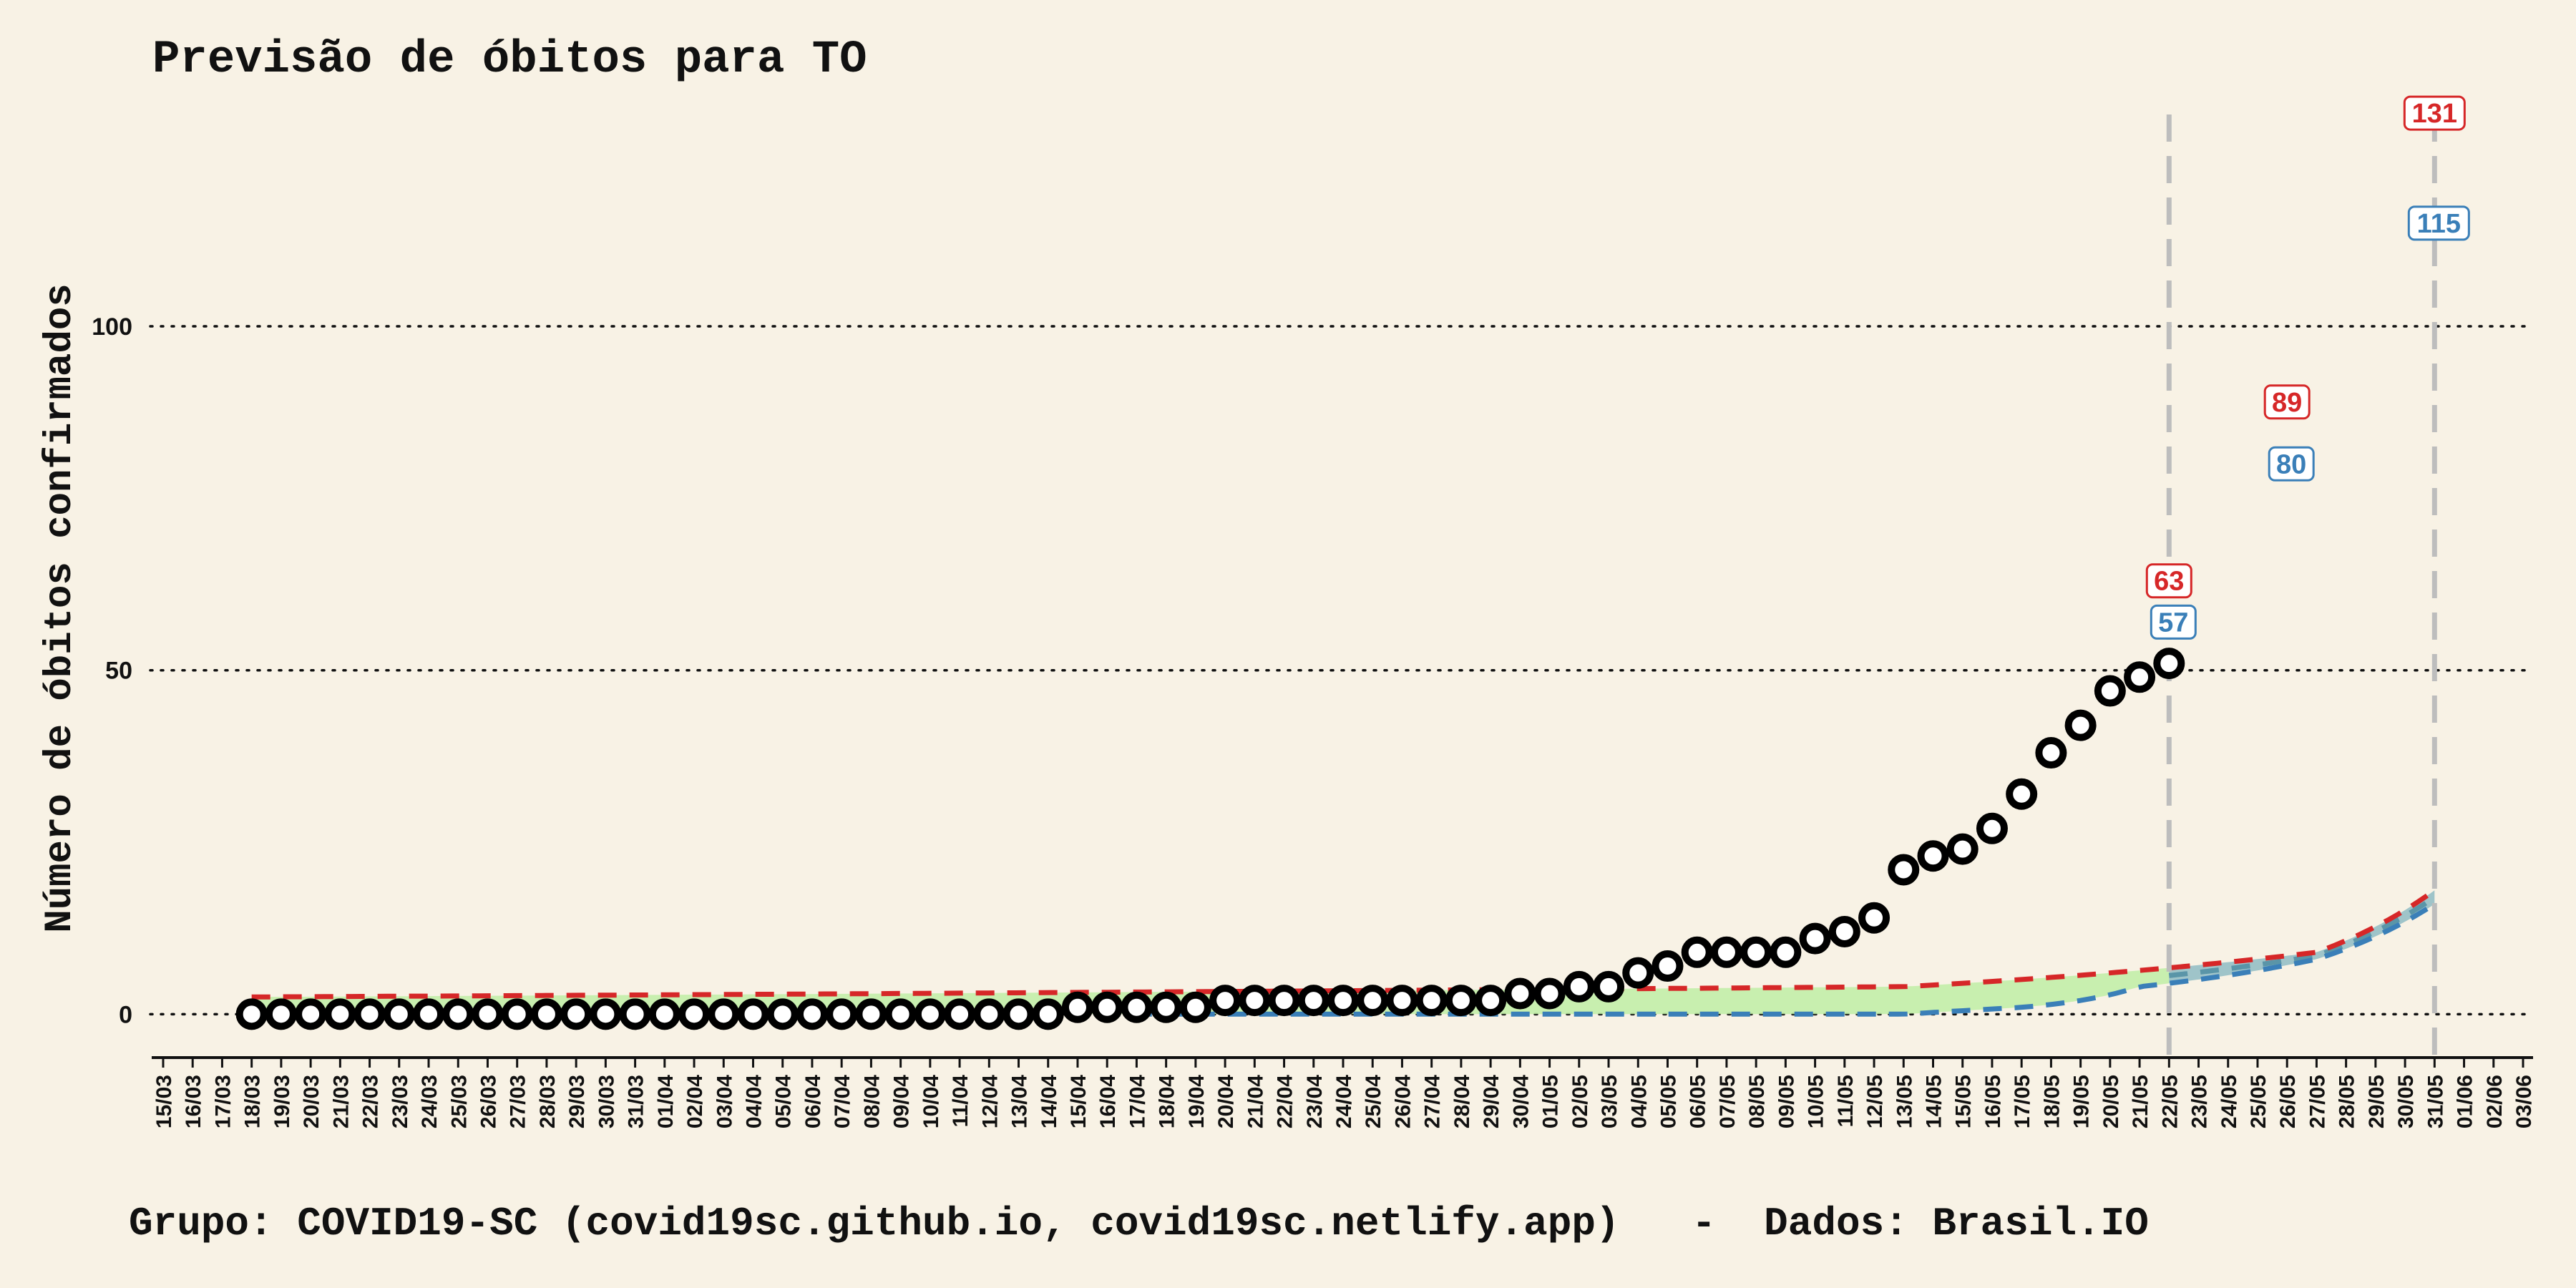  I want to click on x-tick-label: 20/03, so click(311, 1101).